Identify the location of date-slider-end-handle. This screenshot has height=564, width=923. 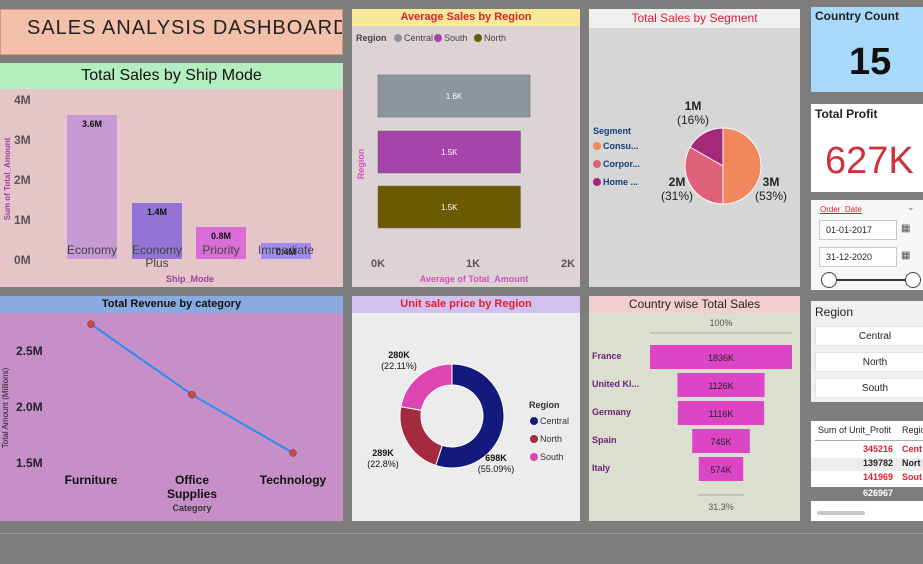
(913, 280).